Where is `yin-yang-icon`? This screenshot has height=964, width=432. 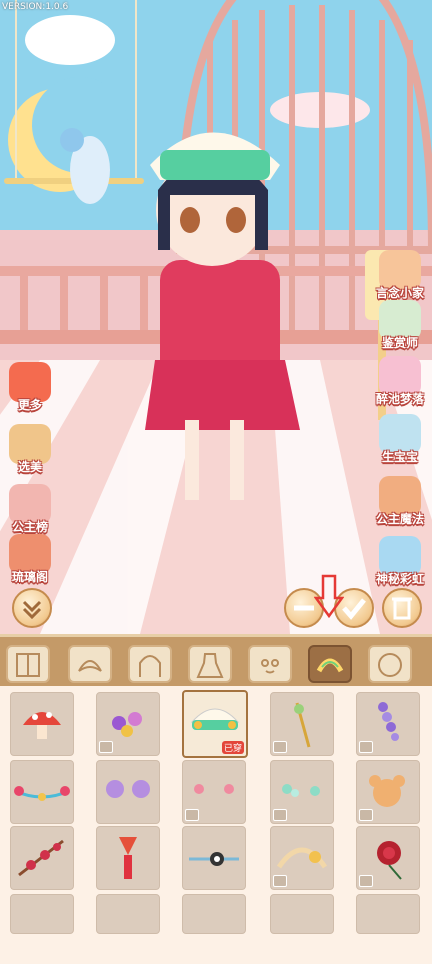
yin-yang-icon is located at coordinates (214, 859).